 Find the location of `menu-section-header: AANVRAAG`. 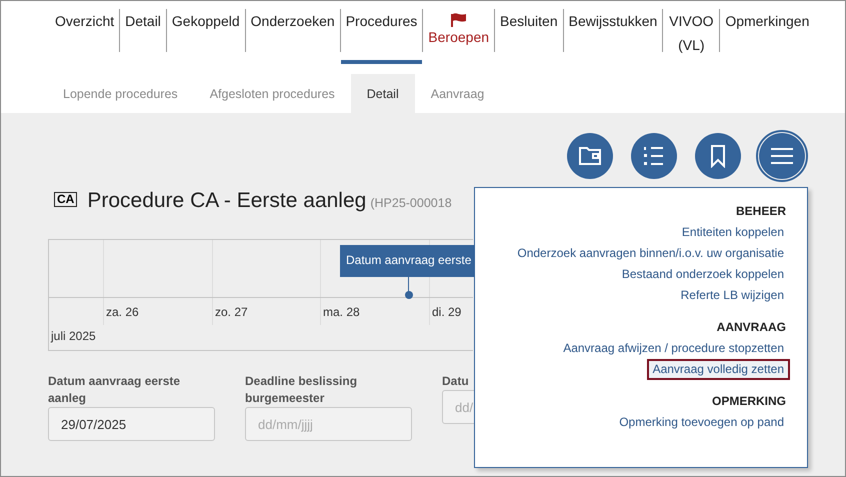

menu-section-header: AANVRAAG is located at coordinates (751, 327).